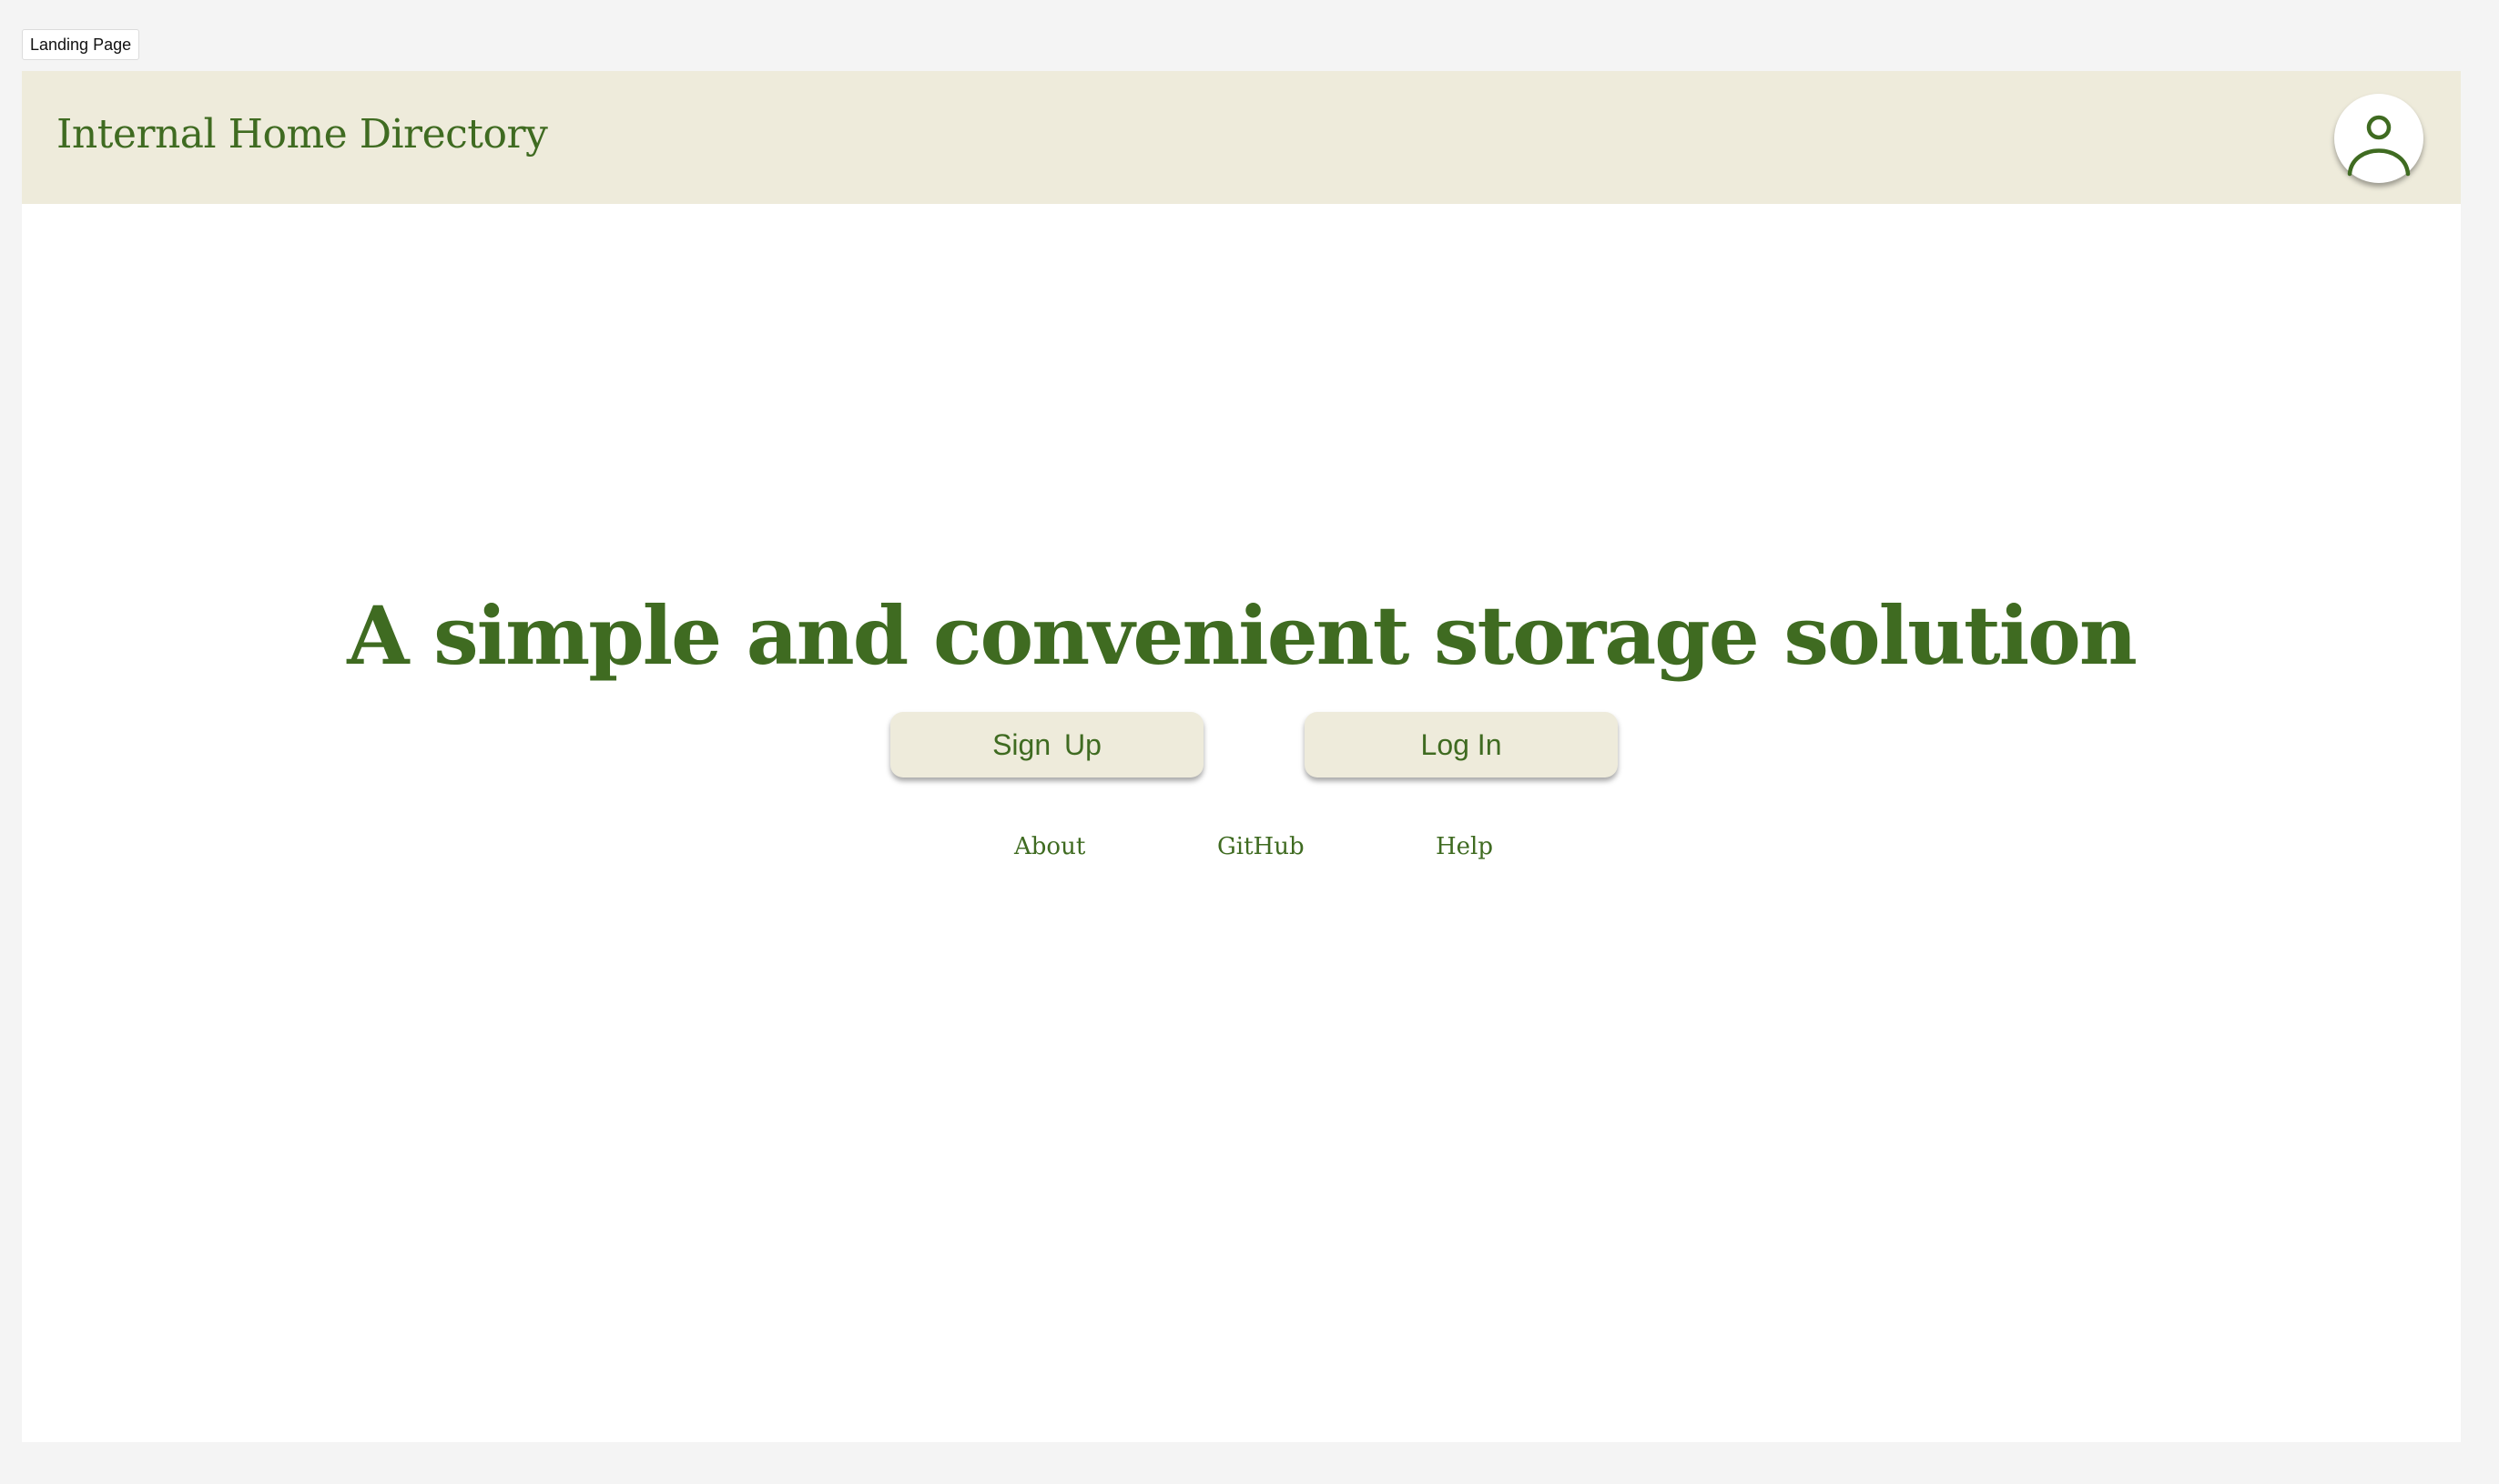 The image size is (2499, 1484). Describe the element at coordinates (1049, 846) in the screenshot. I see `about-link: About` at that location.